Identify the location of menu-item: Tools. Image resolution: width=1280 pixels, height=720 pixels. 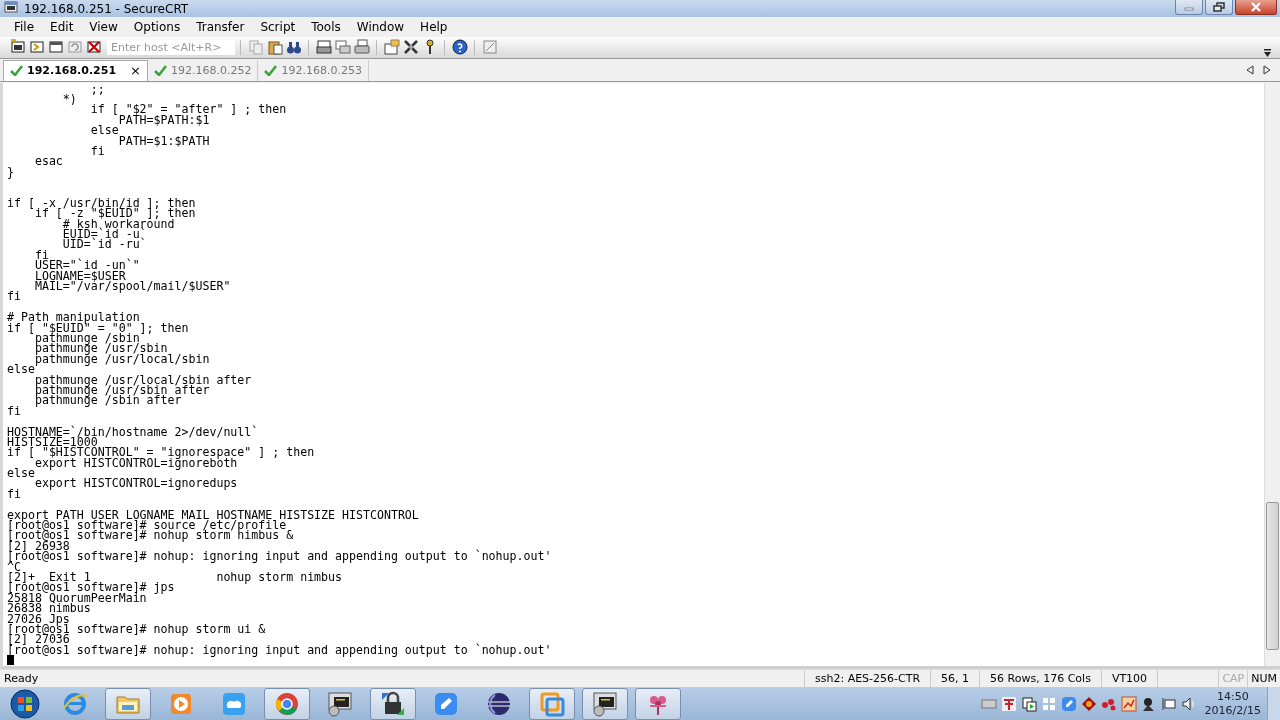
(326, 26).